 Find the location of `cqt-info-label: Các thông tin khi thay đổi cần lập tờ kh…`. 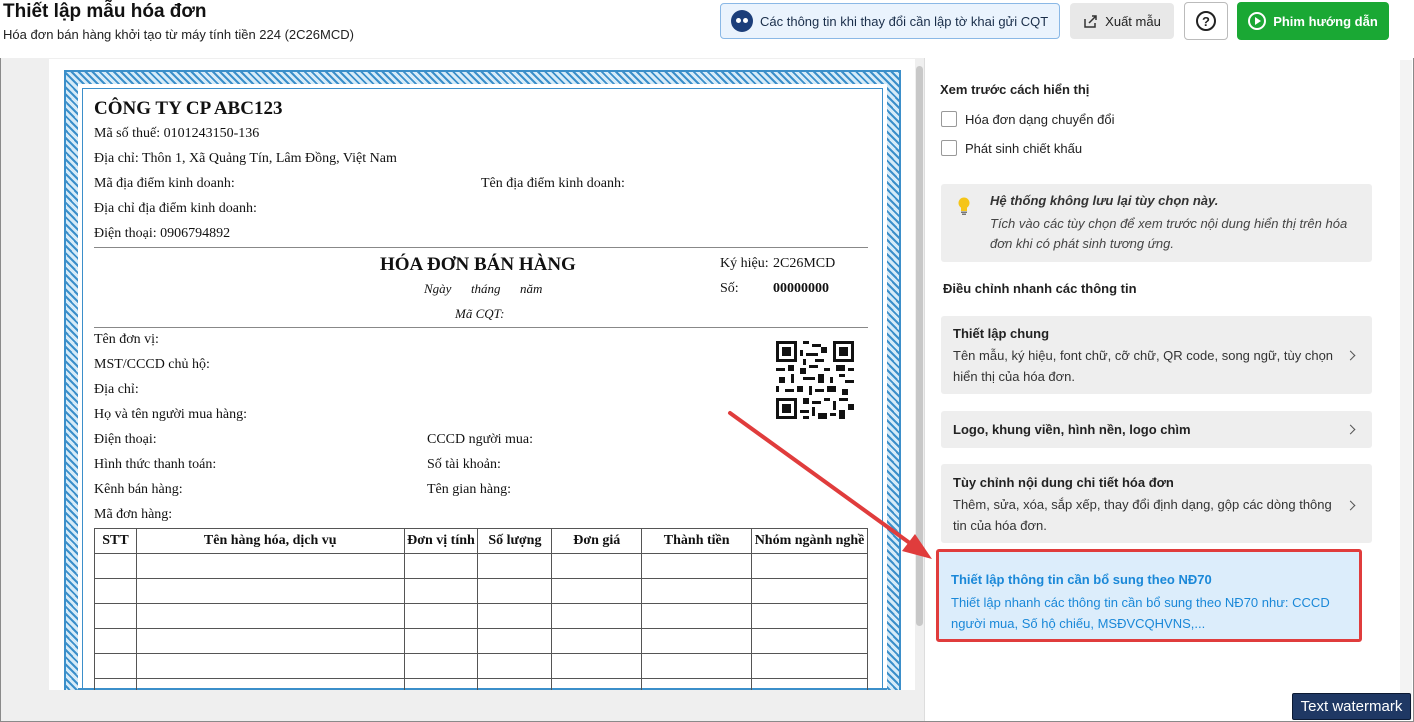

cqt-info-label: Các thông tin khi thay đổi cần lập tờ kh… is located at coordinates (904, 21).